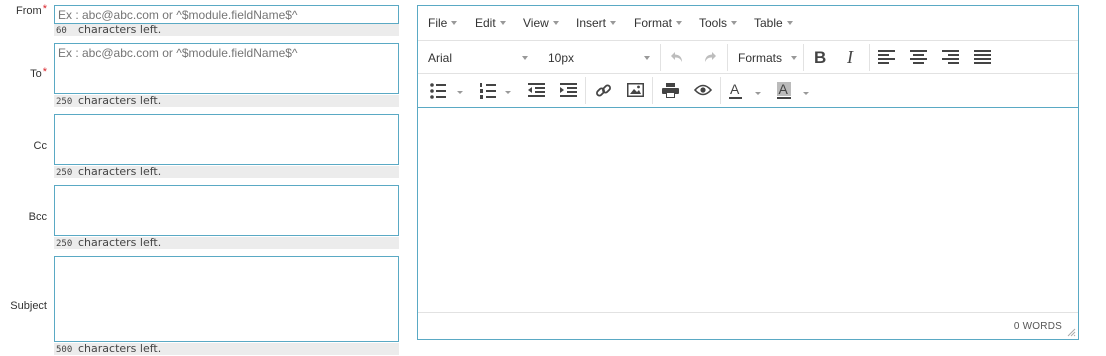 This screenshot has height=356, width=1106. What do you see at coordinates (23, 146) in the screenshot?
I see `cc-label: Cc` at bounding box center [23, 146].